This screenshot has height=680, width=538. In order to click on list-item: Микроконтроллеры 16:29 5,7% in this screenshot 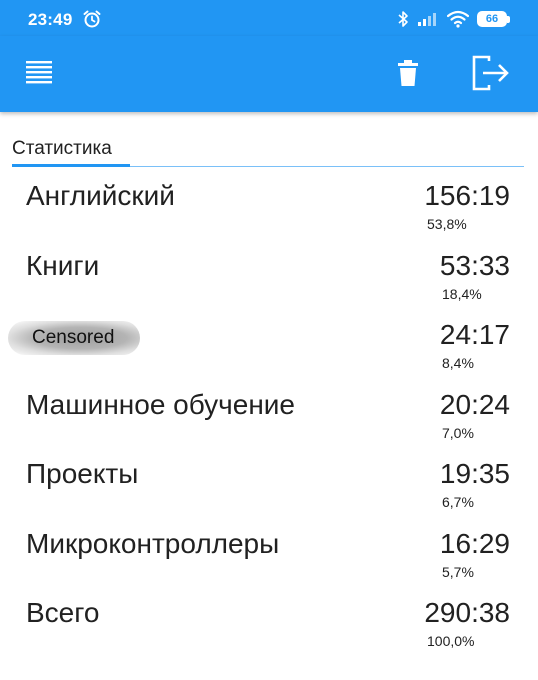, I will do `click(269, 553)`.